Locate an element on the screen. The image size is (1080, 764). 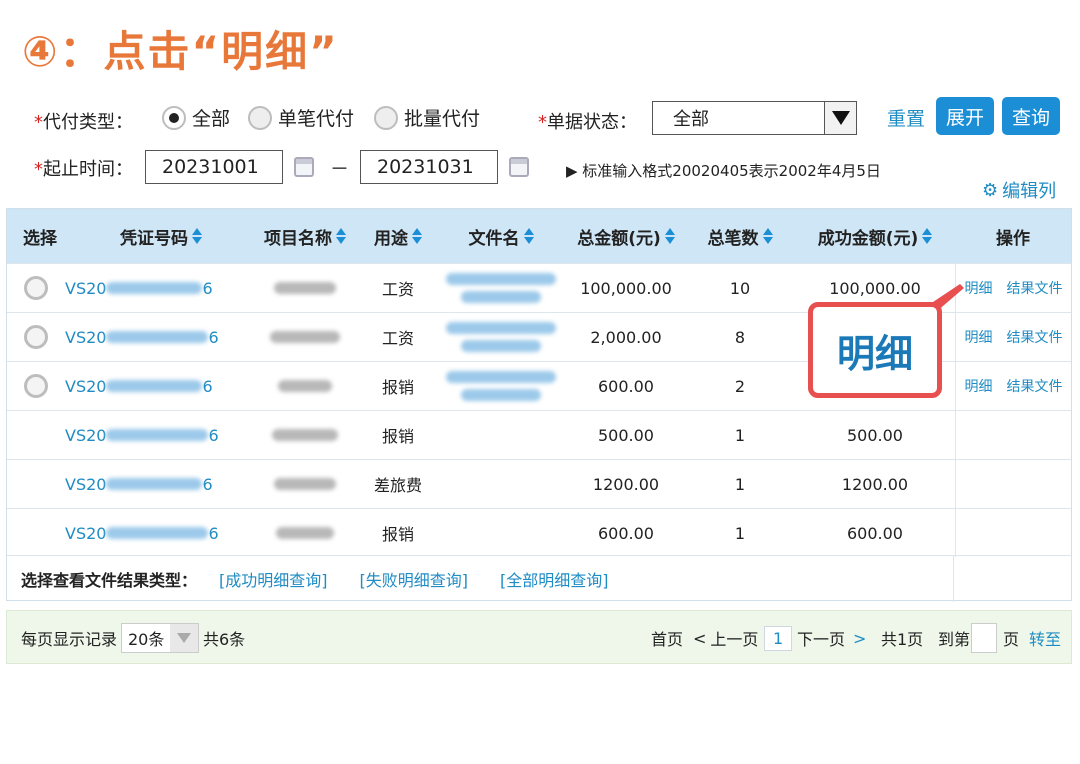
col-project: 项目名称 is located at coordinates (305, 236).